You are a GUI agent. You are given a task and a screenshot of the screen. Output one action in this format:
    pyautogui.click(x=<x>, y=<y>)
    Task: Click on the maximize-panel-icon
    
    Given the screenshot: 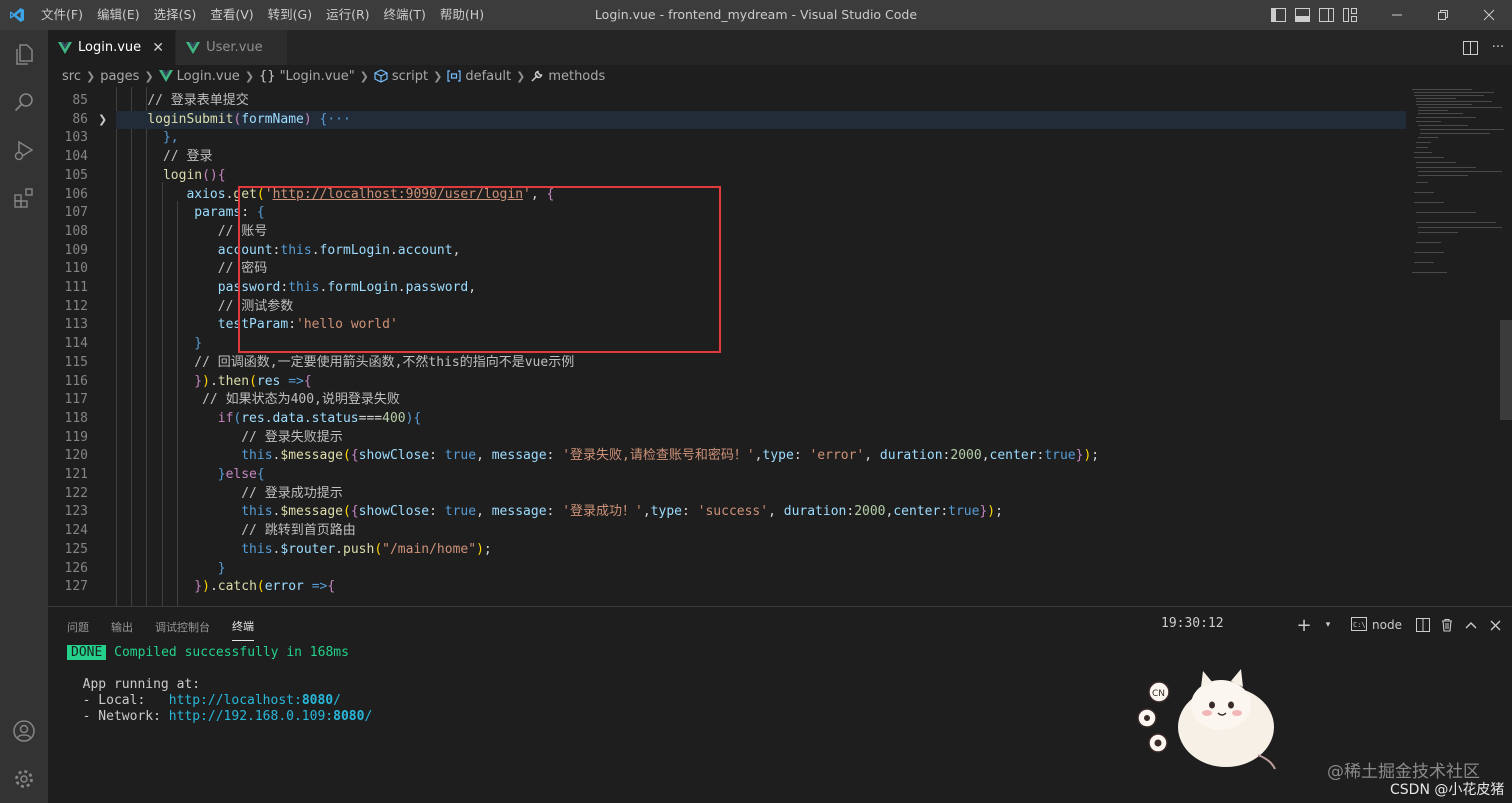 What is the action you would take?
    pyautogui.click(x=1471, y=625)
    